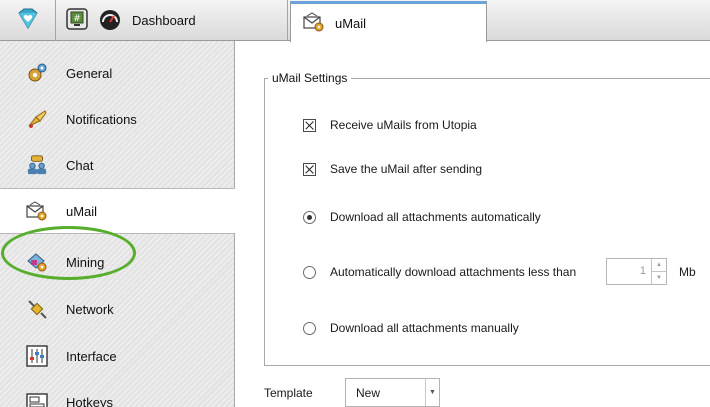 This screenshot has height=407, width=710. Describe the element at coordinates (37, 262) in the screenshot. I see `mining-gear-icon` at that location.